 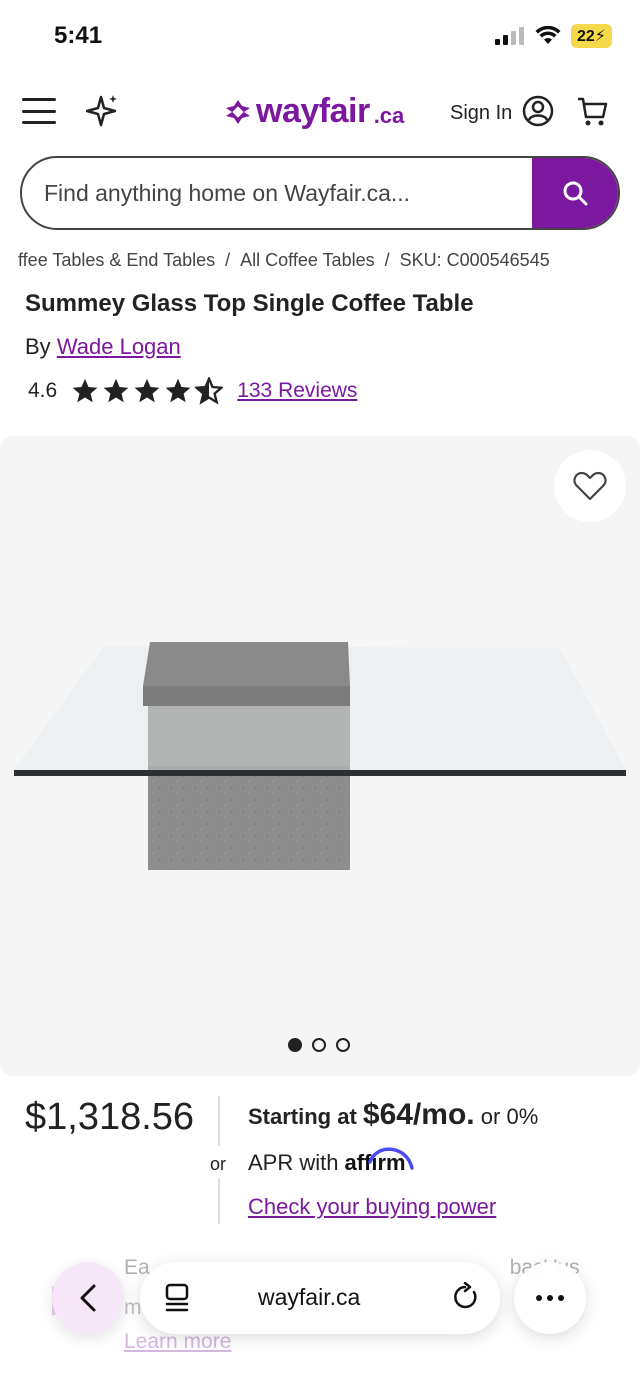 What do you see at coordinates (119, 346) in the screenshot?
I see `brand-link: Wade Logan` at bounding box center [119, 346].